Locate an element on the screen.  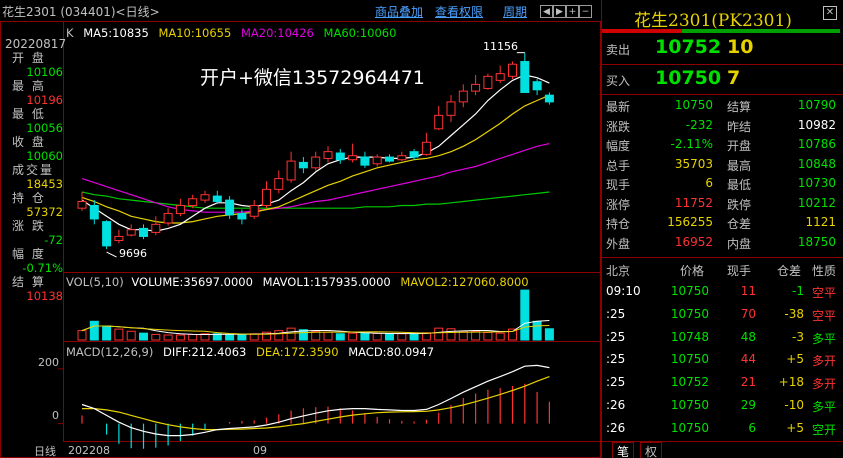
quote-stat-label: 最新 is located at coordinates (618, 107).